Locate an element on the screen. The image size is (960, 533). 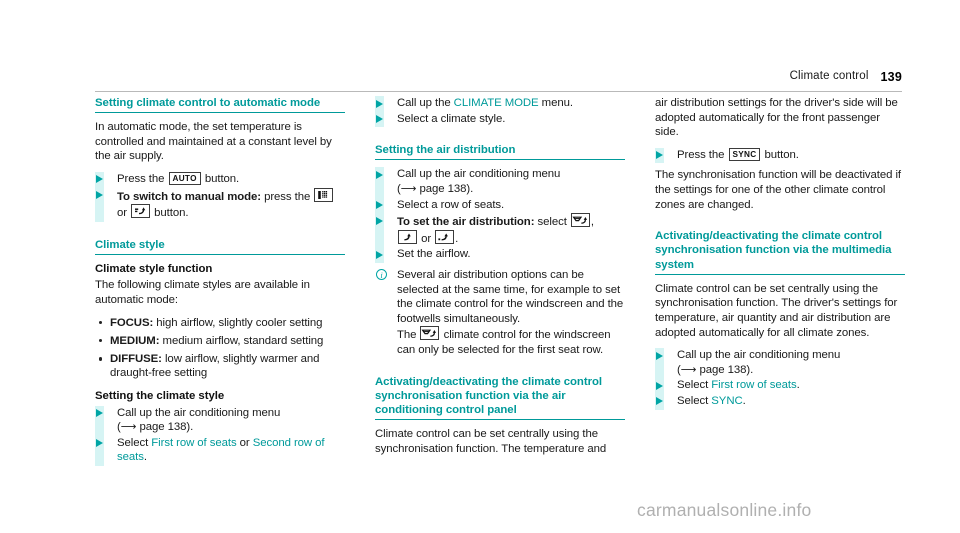
step-label-bold: To set the air distribution: is located at coordinates (466, 222).